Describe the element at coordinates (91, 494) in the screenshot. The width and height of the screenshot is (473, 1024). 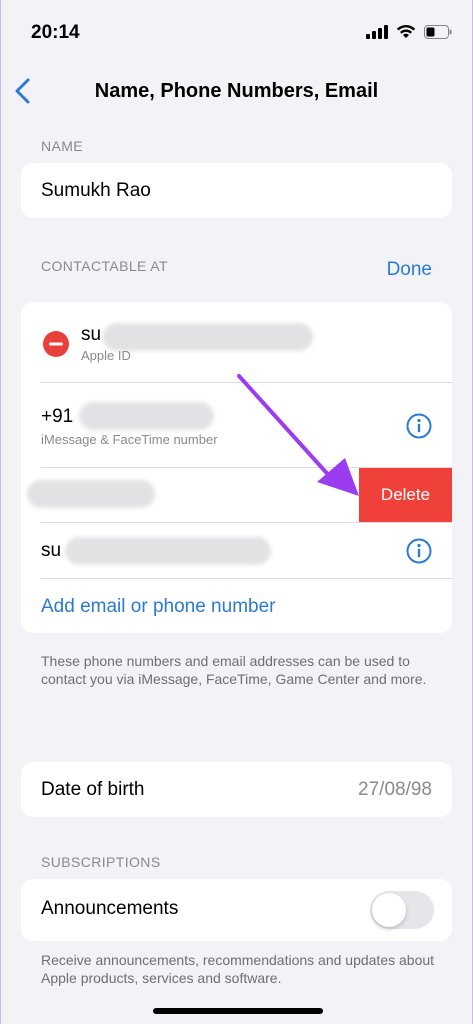
I see `redacted-contact` at that location.